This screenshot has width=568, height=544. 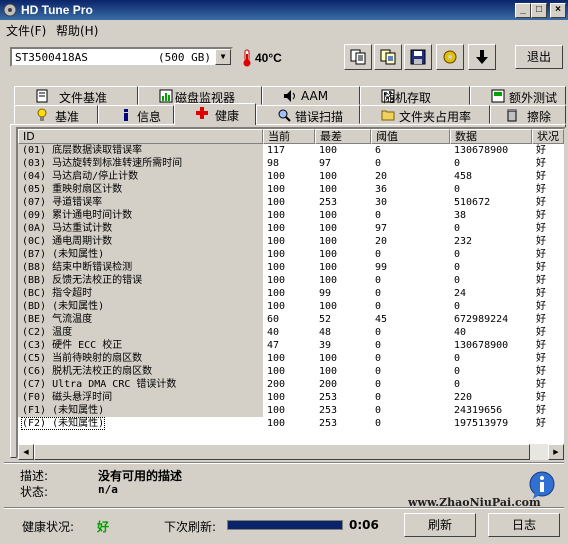 What do you see at coordinates (77, 30) in the screenshot?
I see `menu-help: 帮助(H)` at bounding box center [77, 30].